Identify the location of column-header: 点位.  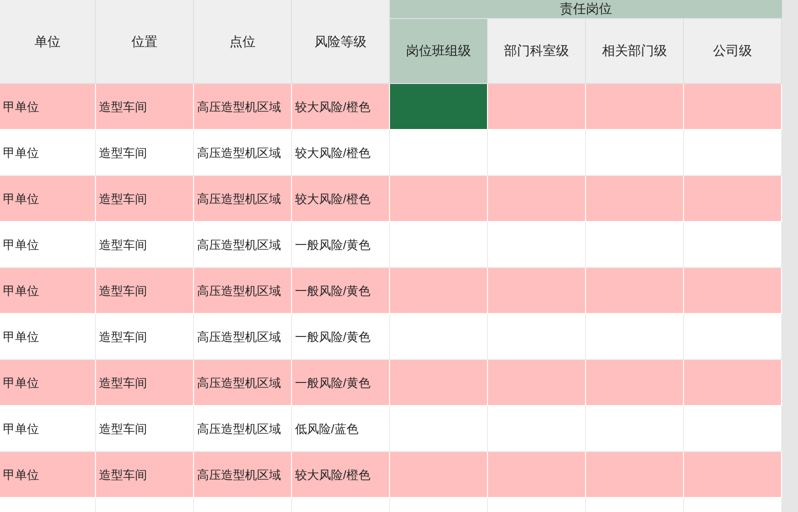
(243, 41).